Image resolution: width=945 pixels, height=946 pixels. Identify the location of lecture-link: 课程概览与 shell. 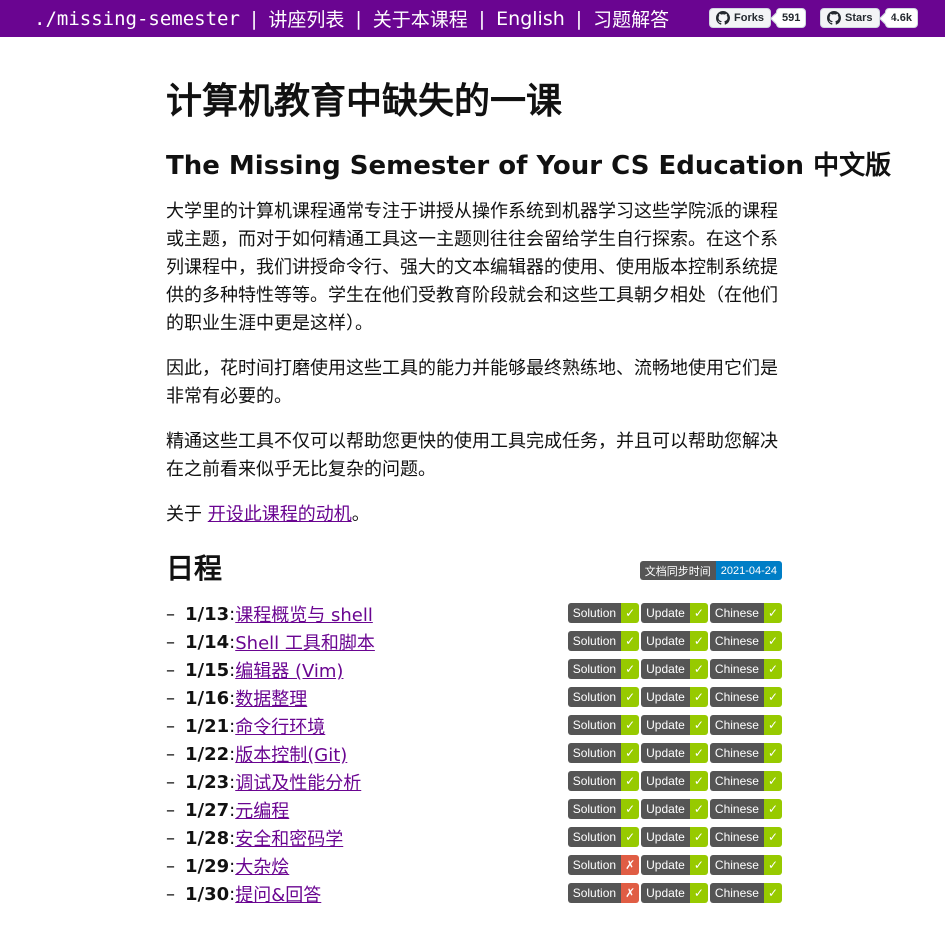
(304, 614).